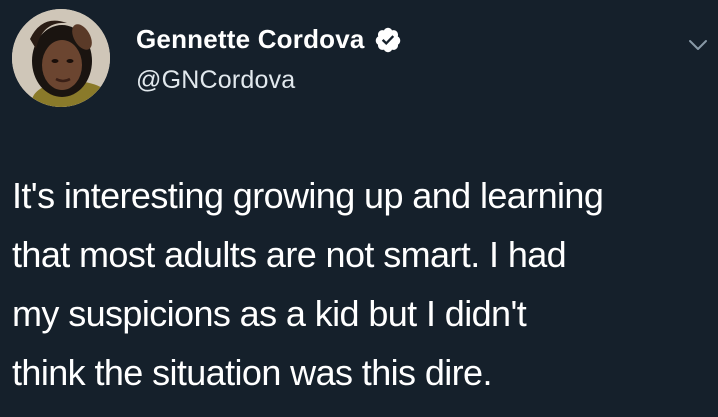  What do you see at coordinates (698, 45) in the screenshot?
I see `chevron-down-icon` at bounding box center [698, 45].